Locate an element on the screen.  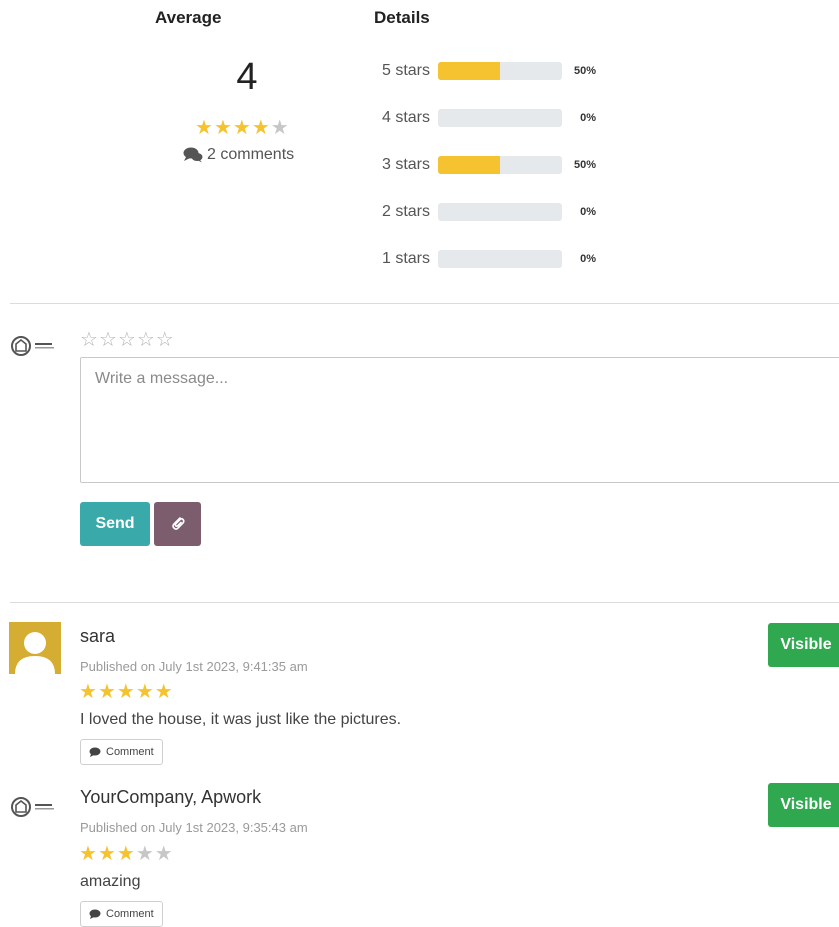
breakdown-label: 5 stars is located at coordinates (405, 70).